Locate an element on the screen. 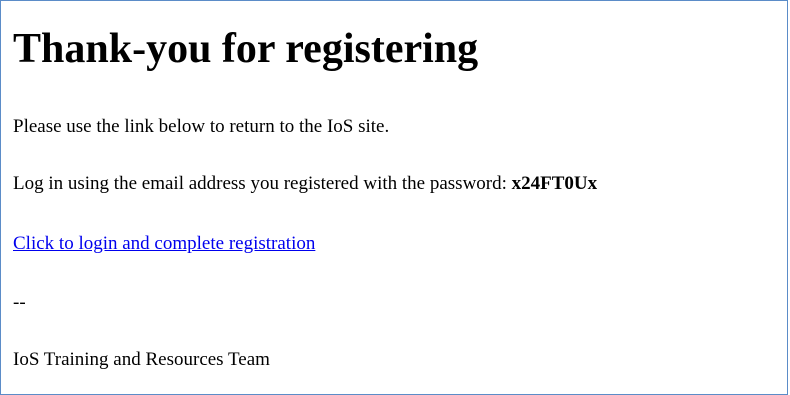 The height and width of the screenshot is (395, 790). login-link: Click to login and complete registration is located at coordinates (164, 243).